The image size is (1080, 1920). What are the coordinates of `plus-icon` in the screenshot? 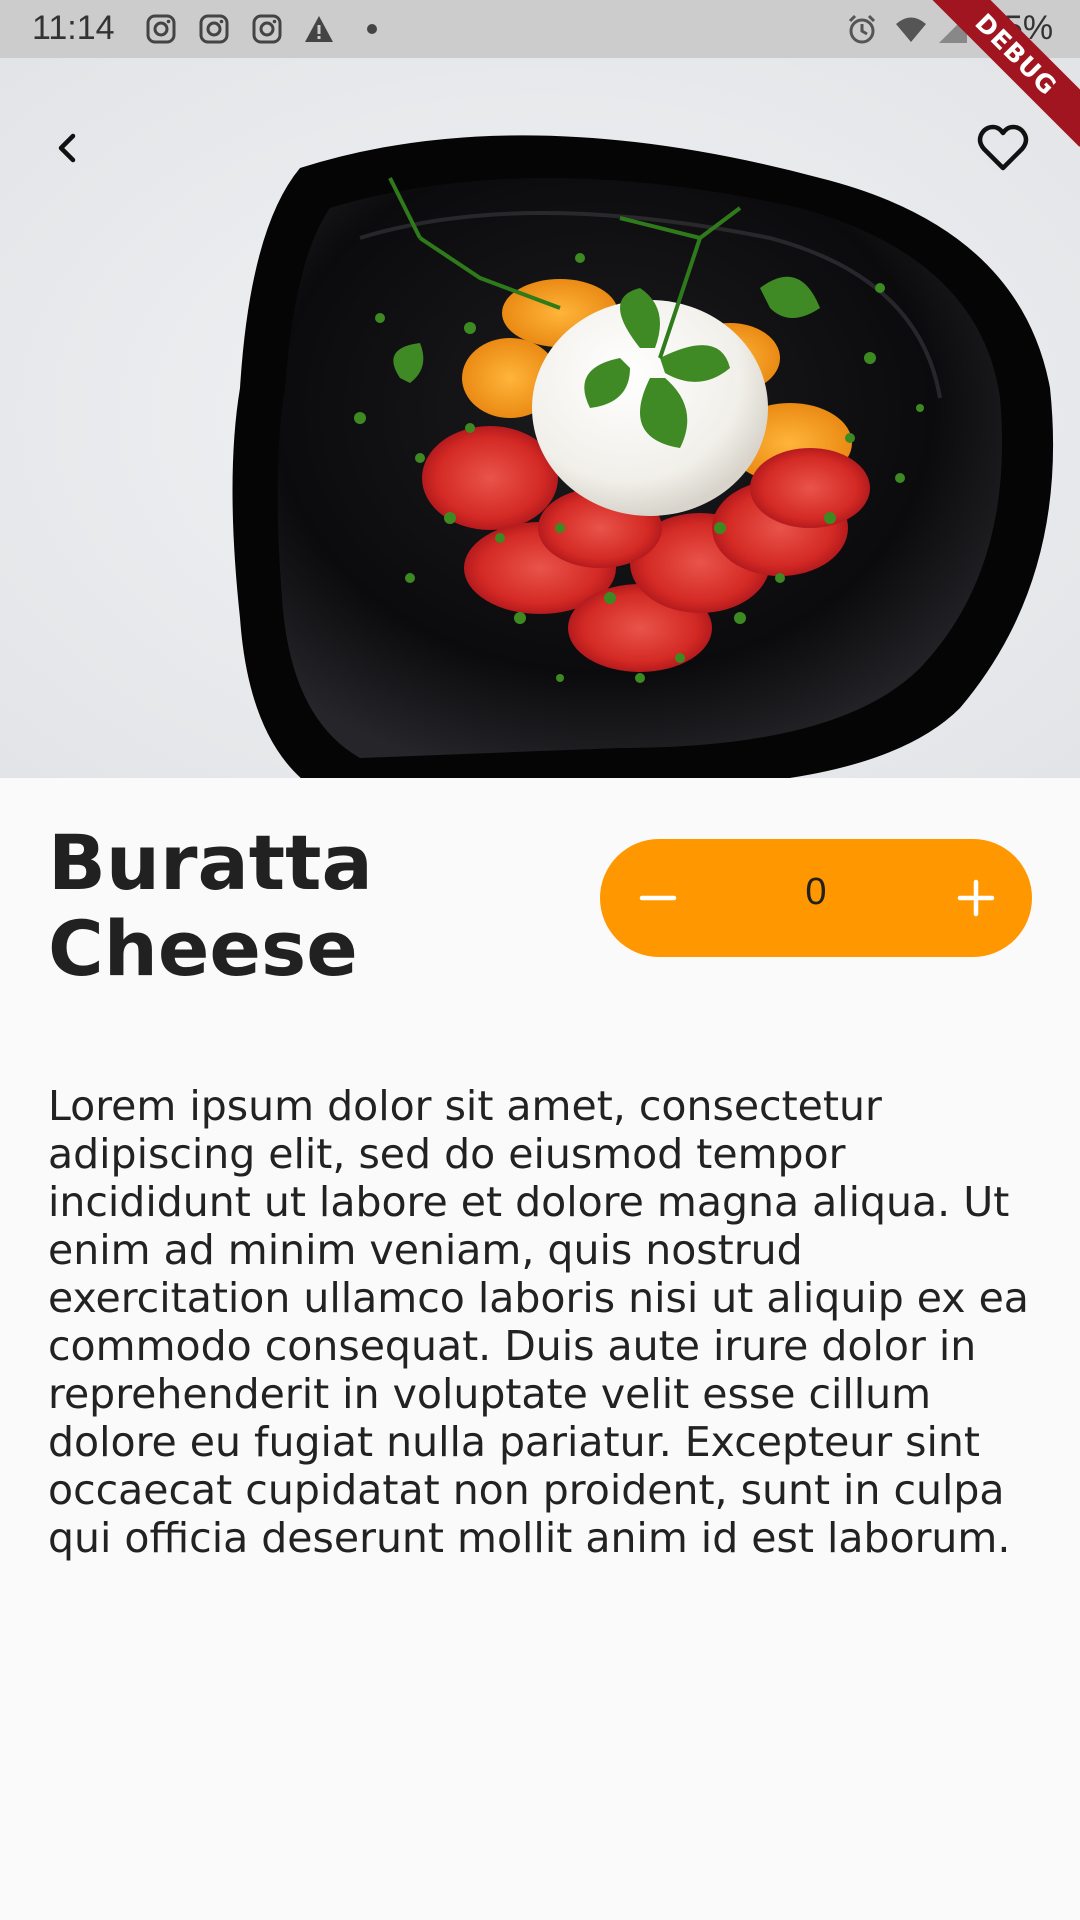 It's located at (976, 898).